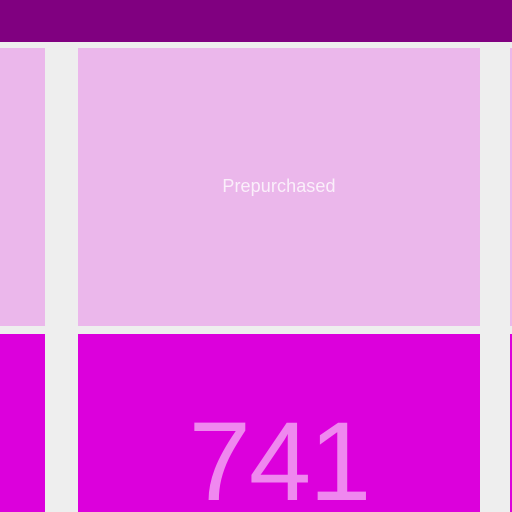 The image size is (512, 512). What do you see at coordinates (22, 187) in the screenshot?
I see `partial-left-tile` at bounding box center [22, 187].